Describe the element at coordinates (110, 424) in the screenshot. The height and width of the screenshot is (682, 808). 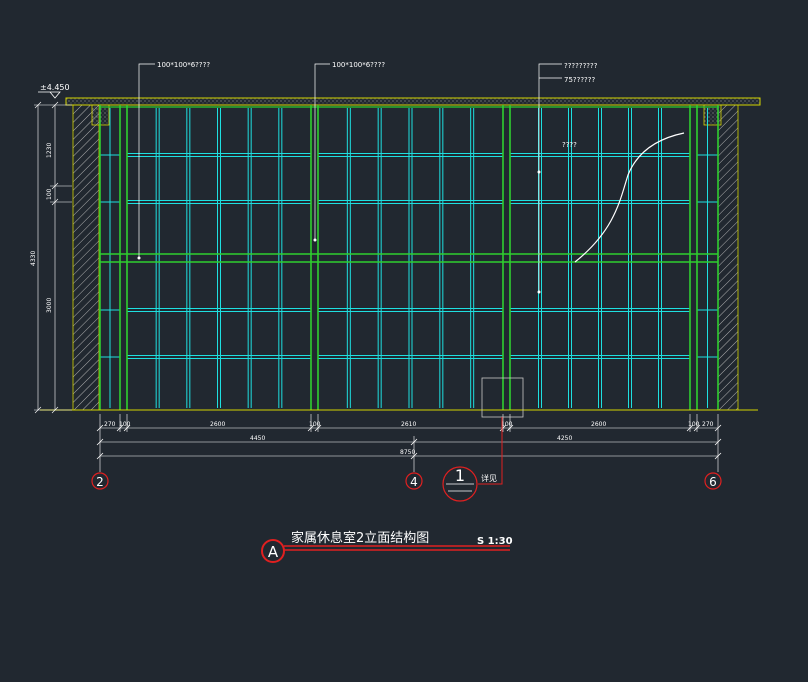
I see `dim-bottom-1: 270` at that location.